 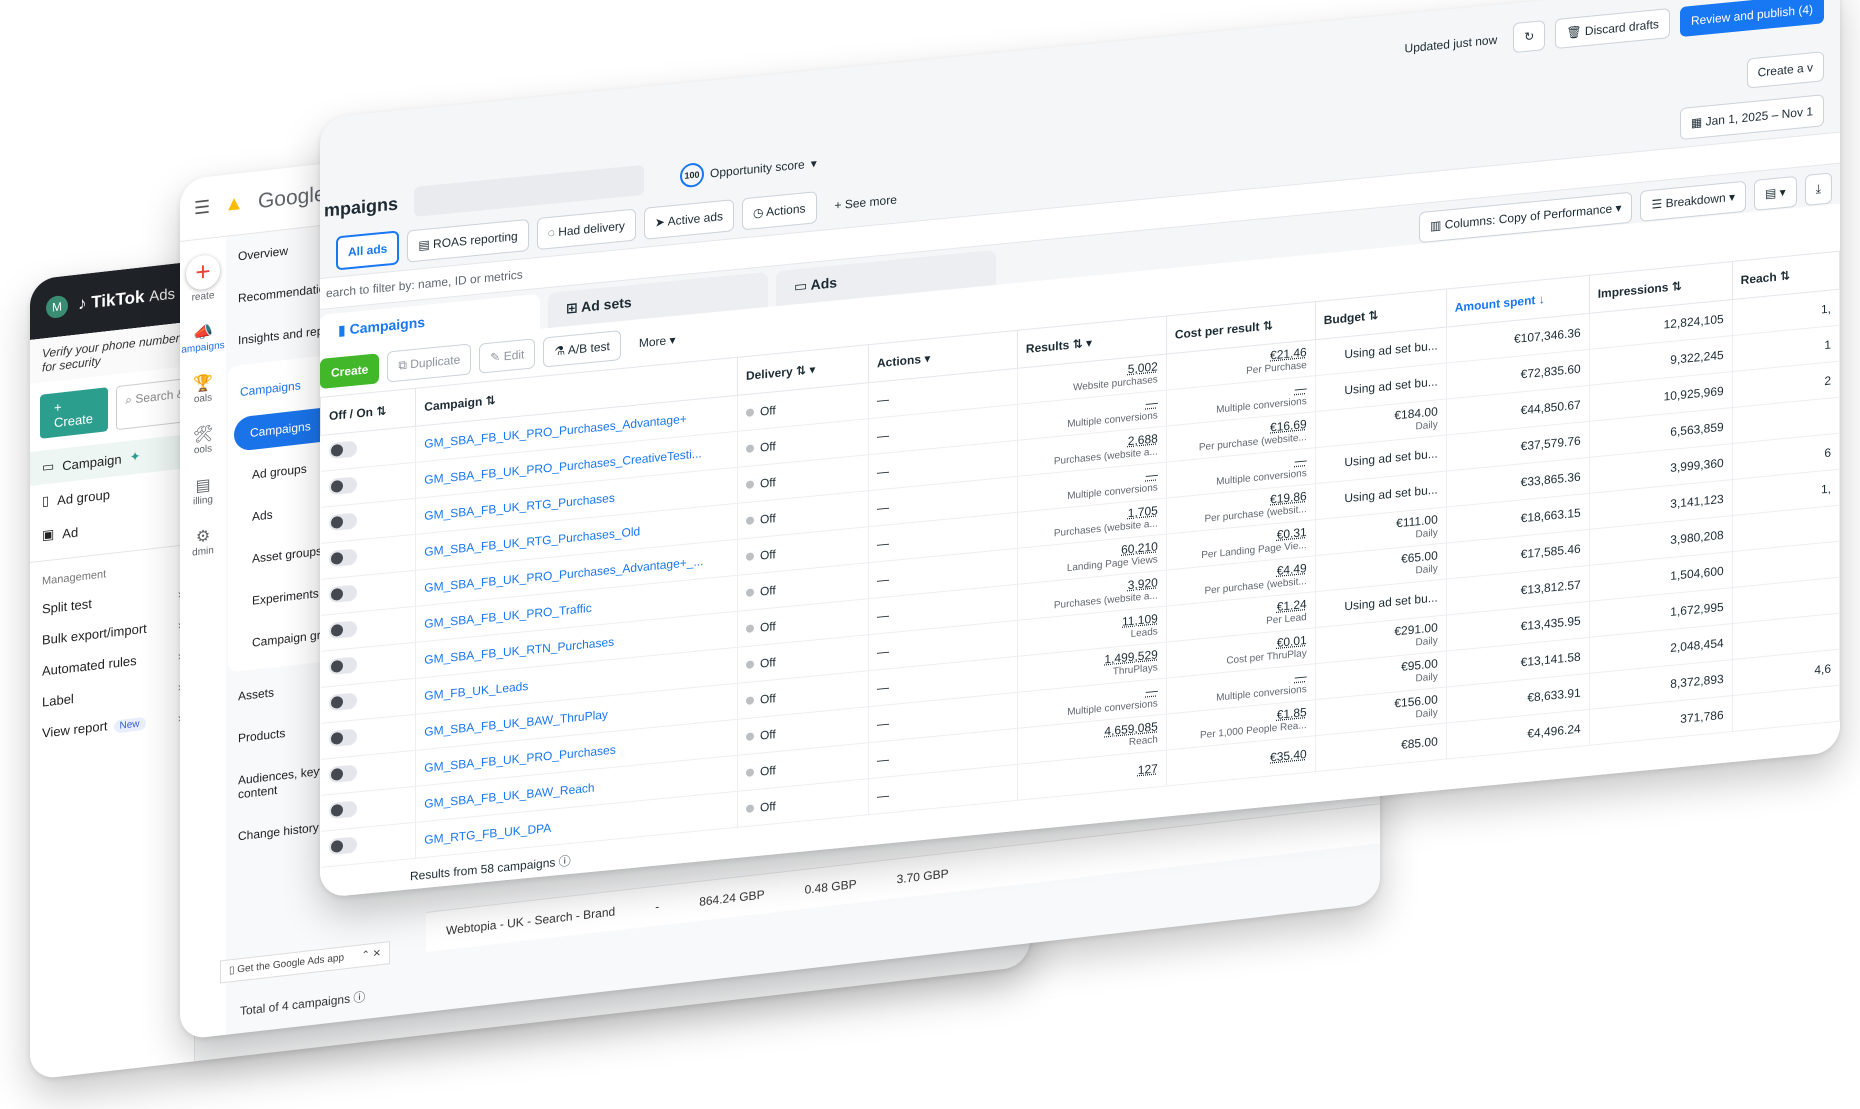 I want to click on chip-roas-reporting: ▤ ROAS reporting, so click(x=468, y=240).